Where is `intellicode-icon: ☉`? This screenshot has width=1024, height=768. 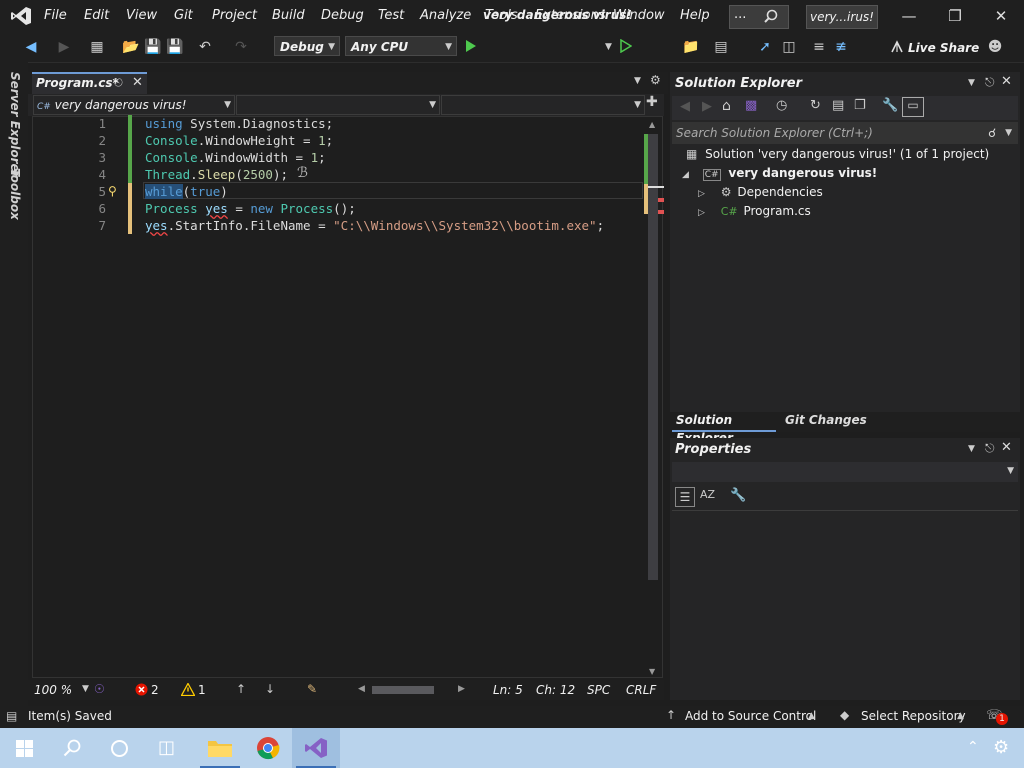 intellicode-icon: ☉ is located at coordinates (99, 689).